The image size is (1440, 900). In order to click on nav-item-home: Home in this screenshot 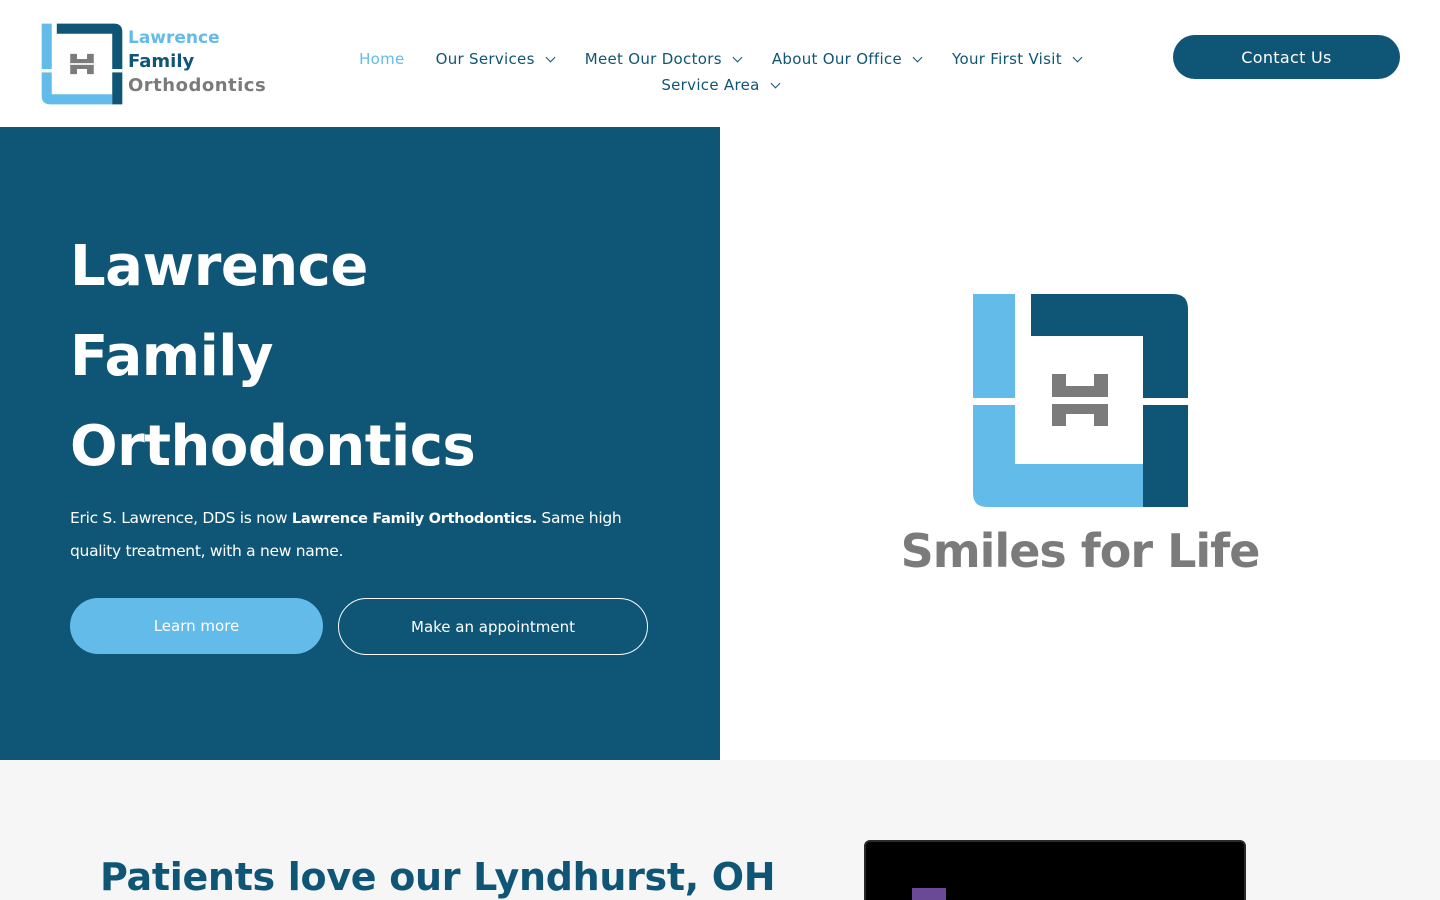, I will do `click(382, 59)`.